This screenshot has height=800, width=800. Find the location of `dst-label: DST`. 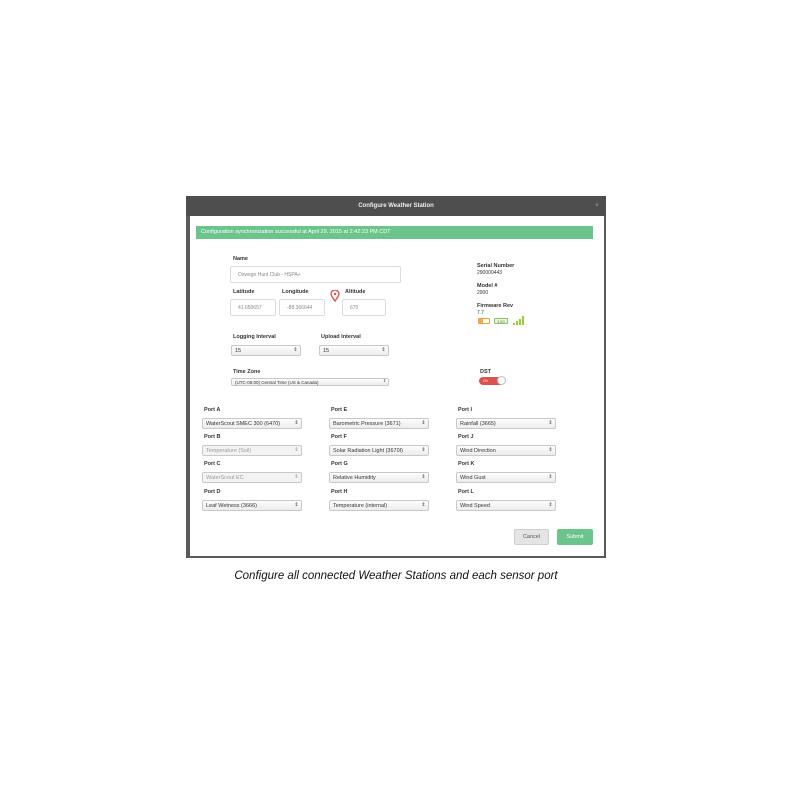

dst-label: DST is located at coordinates (485, 372).